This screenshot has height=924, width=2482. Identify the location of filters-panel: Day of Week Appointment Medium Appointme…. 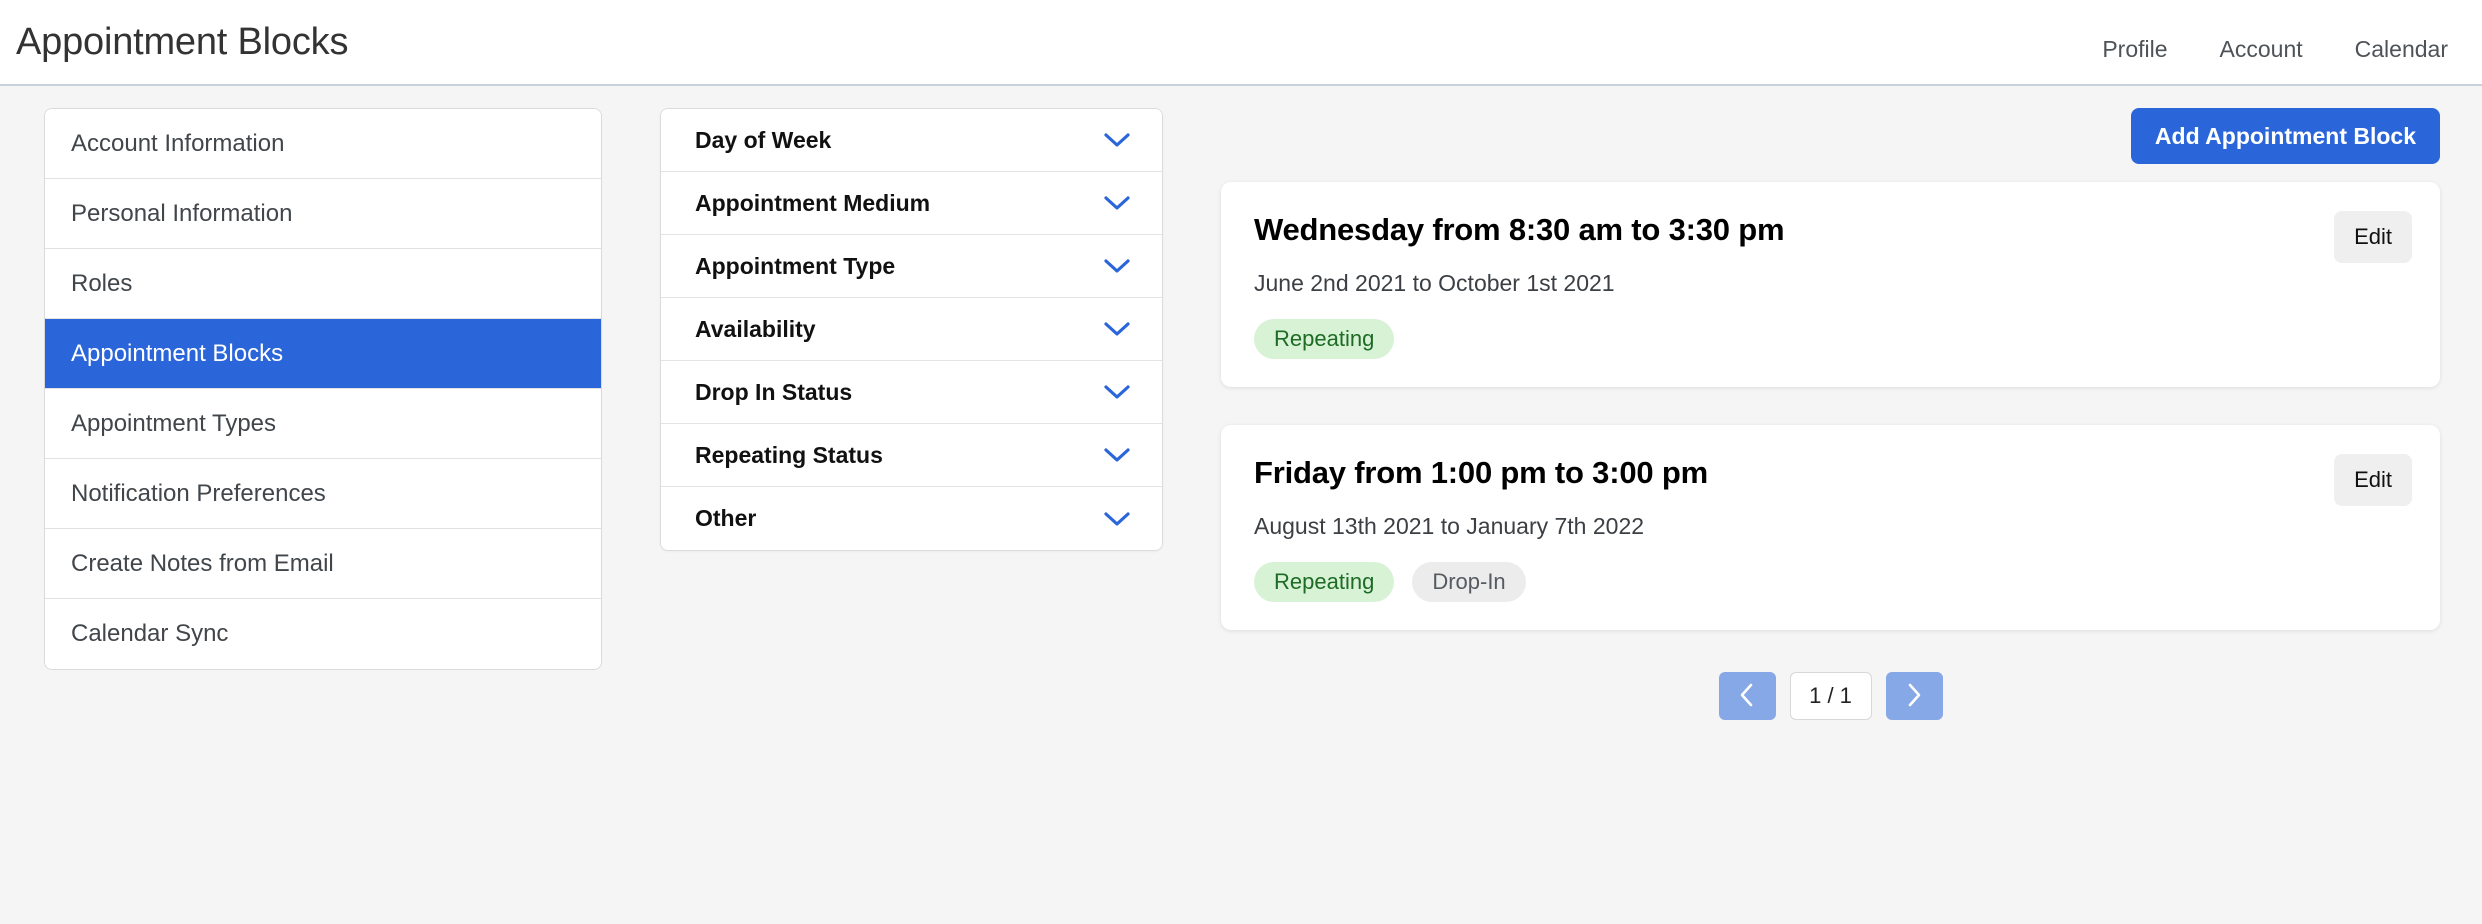
(911, 329).